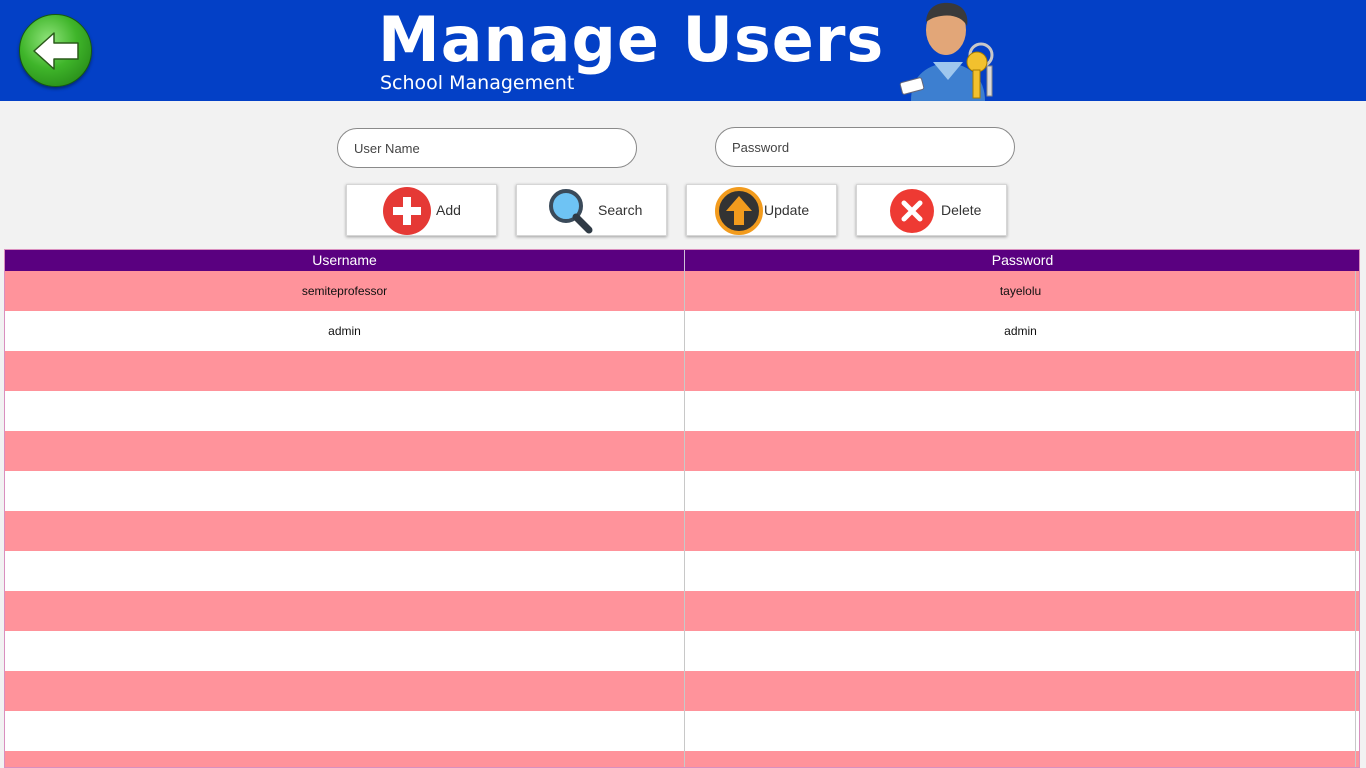 The width and height of the screenshot is (1366, 768). I want to click on table-header: Username Password, so click(682, 260).